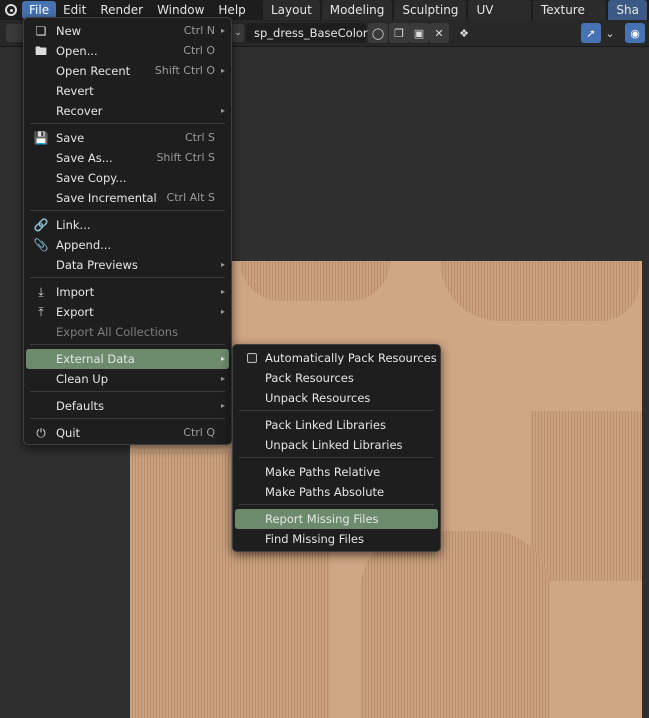 This screenshot has height=718, width=649. Describe the element at coordinates (336, 358) in the screenshot. I see `menu-item-auto-pack: Automatically Pack Resources` at that location.